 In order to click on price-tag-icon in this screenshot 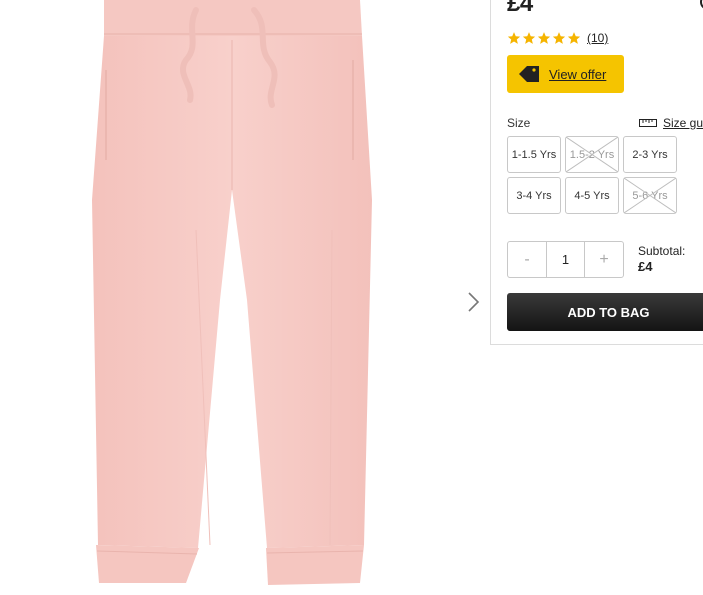, I will do `click(529, 74)`.